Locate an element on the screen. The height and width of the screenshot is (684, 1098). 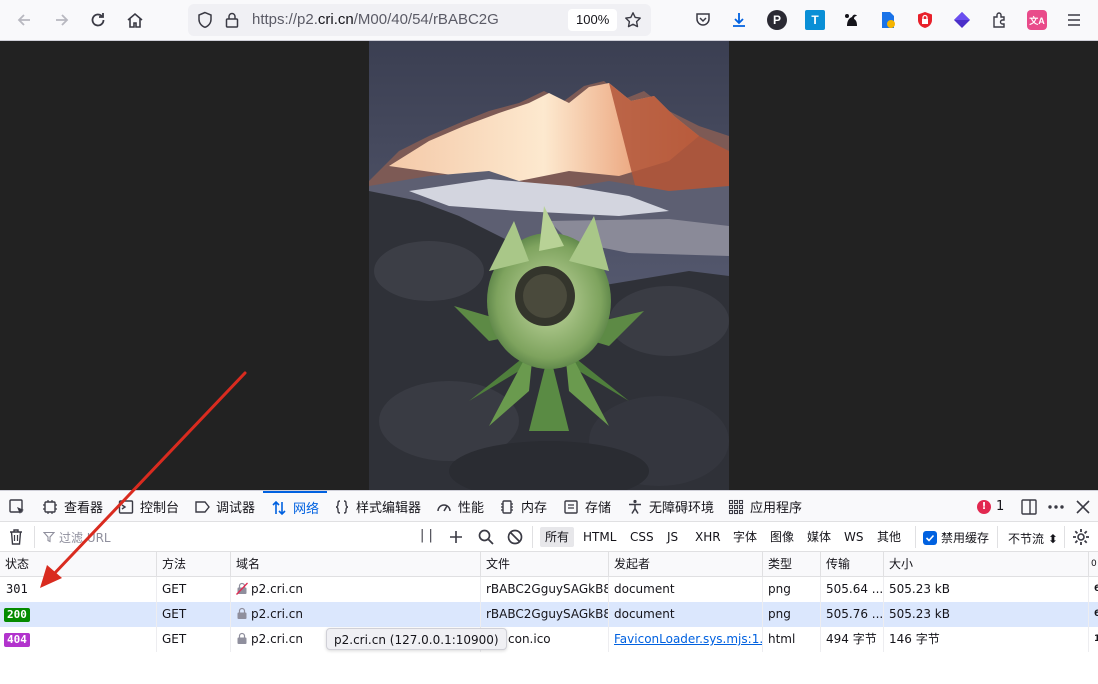
tab-accessibility: 无障碍环境 is located at coordinates (670, 506).